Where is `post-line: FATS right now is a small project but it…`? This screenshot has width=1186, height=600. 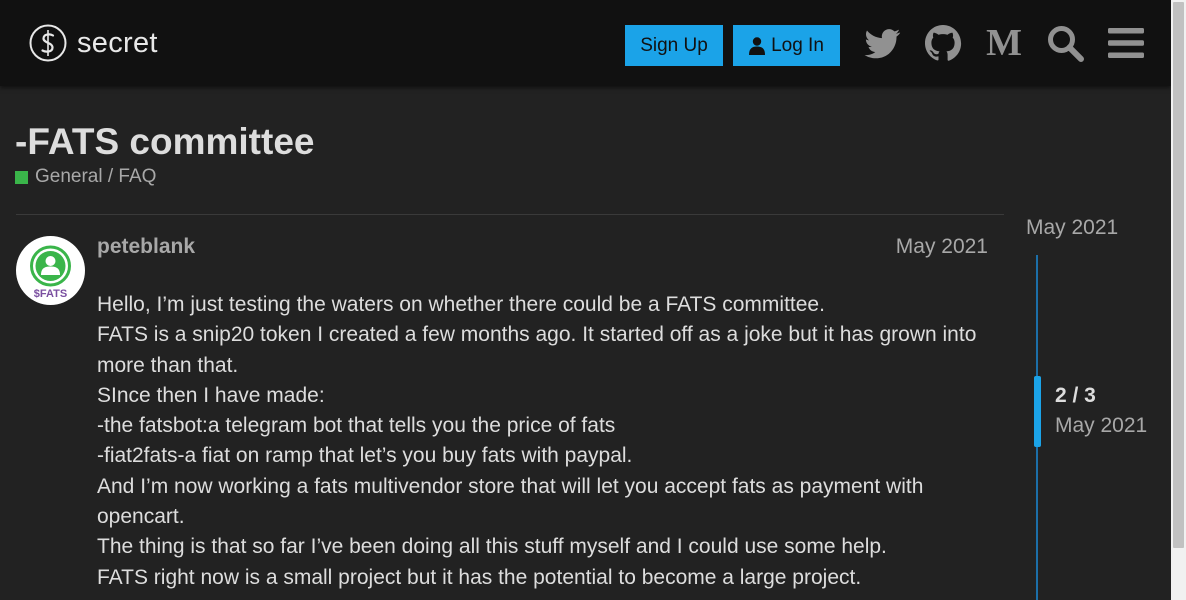 post-line: FATS right now is a small project but it… is located at coordinates (479, 577).